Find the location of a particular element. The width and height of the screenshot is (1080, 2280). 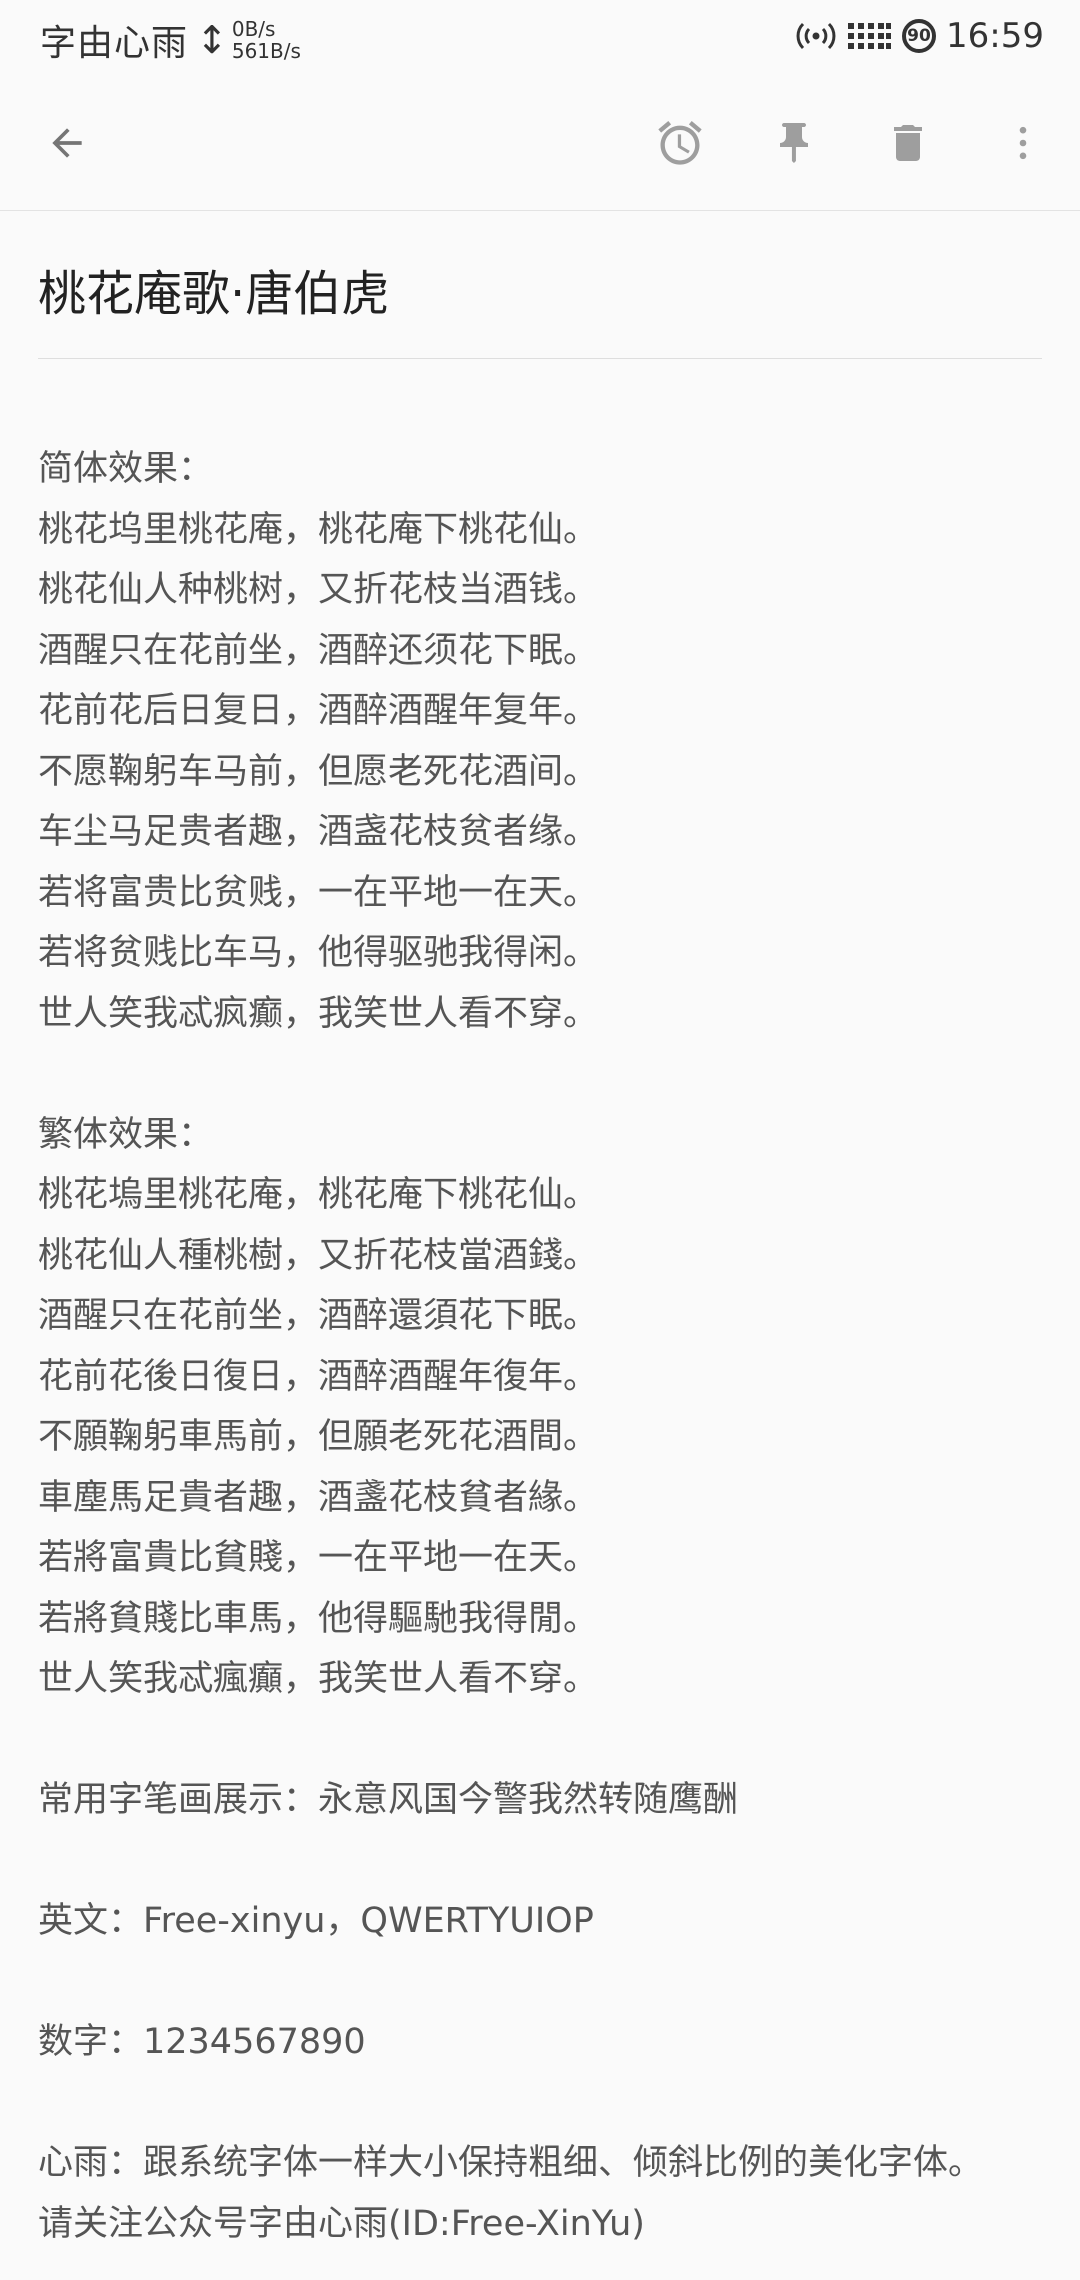

english-line: 英文：Free-xinyu，QWERTYUIOP is located at coordinates (316, 1921).